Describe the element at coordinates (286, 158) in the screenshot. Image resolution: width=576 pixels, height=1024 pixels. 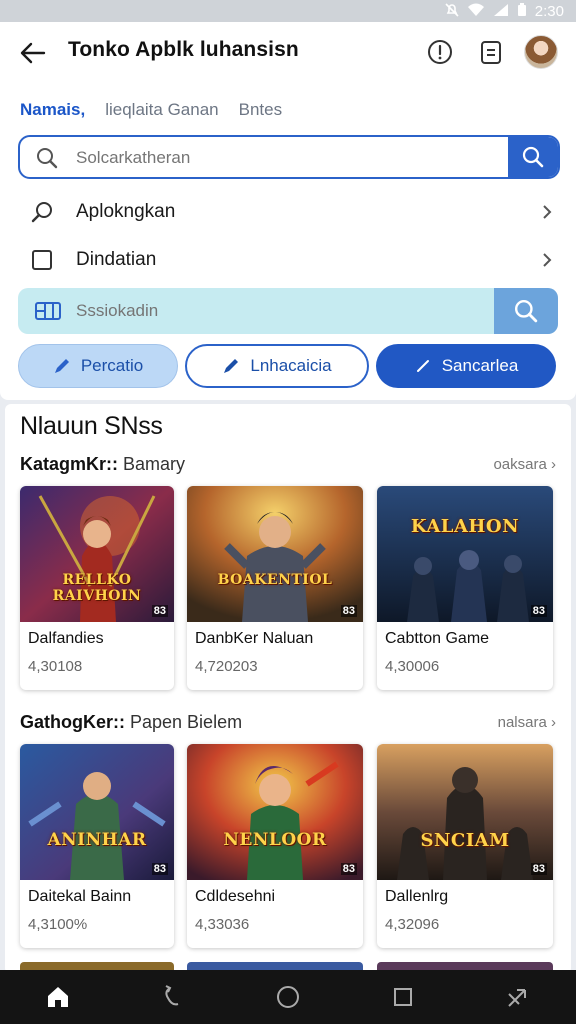
I see `search-input` at that location.